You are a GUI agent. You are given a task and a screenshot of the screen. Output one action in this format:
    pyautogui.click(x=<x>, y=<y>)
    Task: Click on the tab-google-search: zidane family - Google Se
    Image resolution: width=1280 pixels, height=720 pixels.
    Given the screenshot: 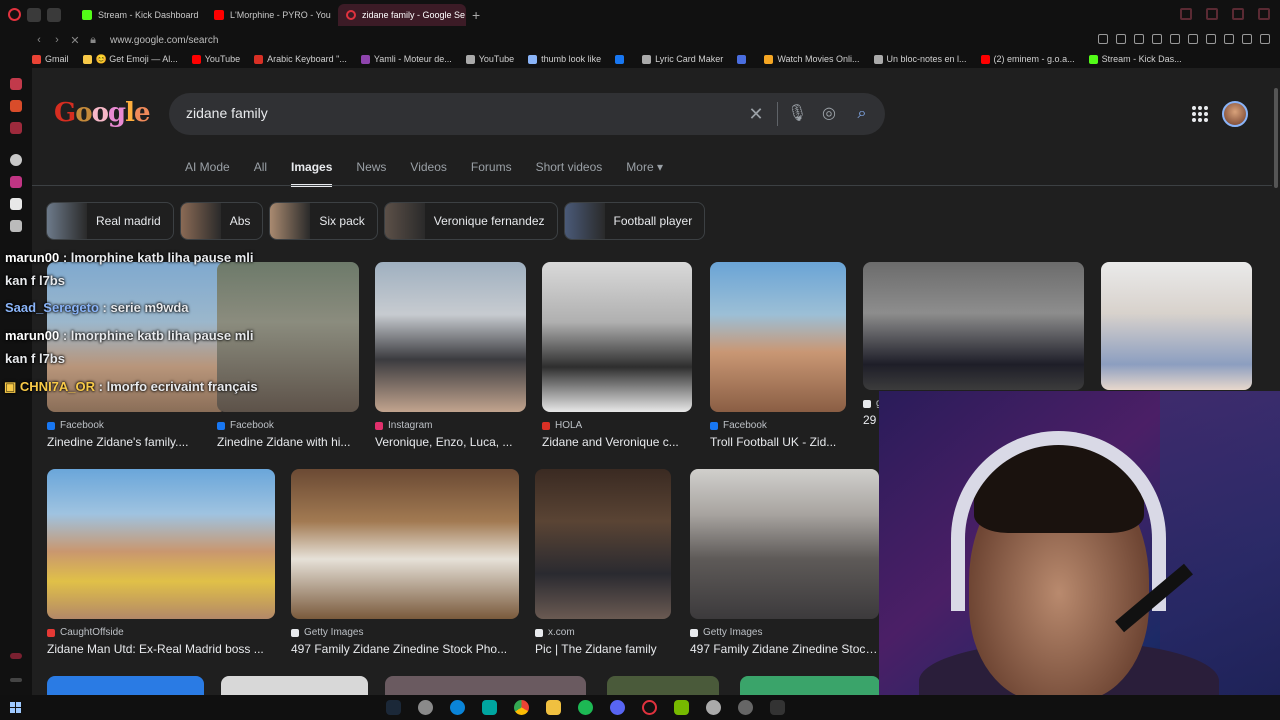 What is the action you would take?
    pyautogui.click(x=402, y=15)
    